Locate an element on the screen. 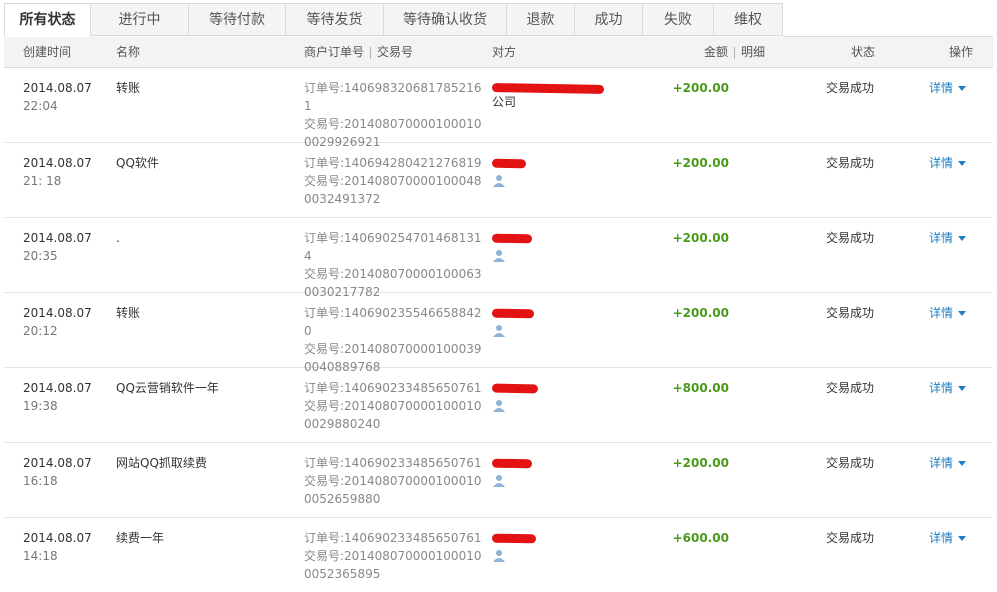 This screenshot has height=592, width=997. col-name: 名称 is located at coordinates (128, 52).